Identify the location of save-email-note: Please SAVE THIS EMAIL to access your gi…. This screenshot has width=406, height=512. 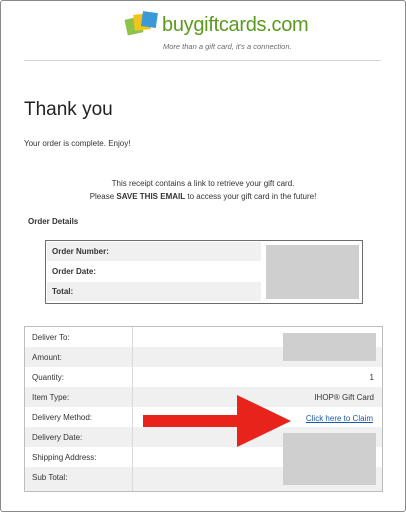
(203, 196).